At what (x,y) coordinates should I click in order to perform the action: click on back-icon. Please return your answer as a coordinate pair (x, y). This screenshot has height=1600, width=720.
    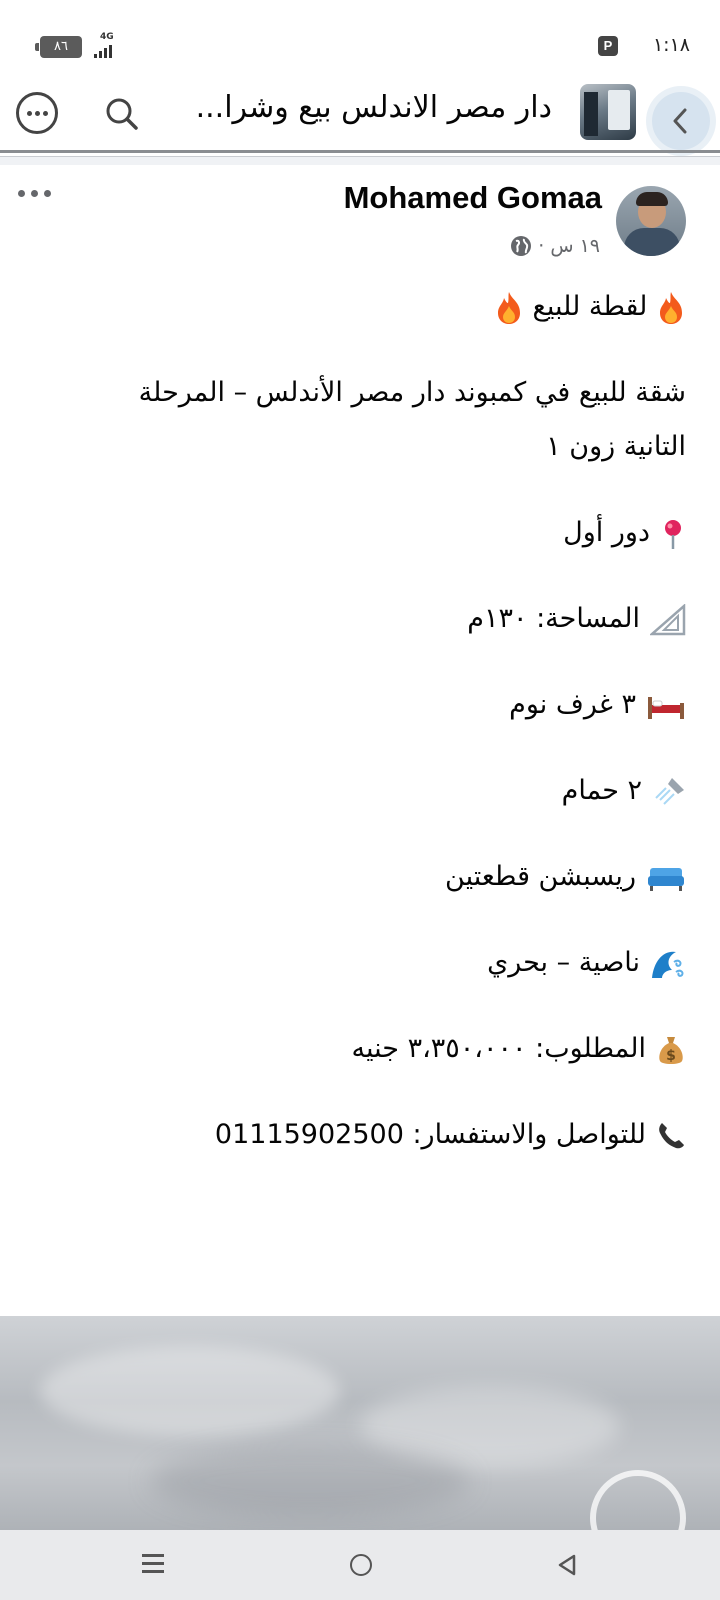
    Looking at the image, I should click on (567, 1565).